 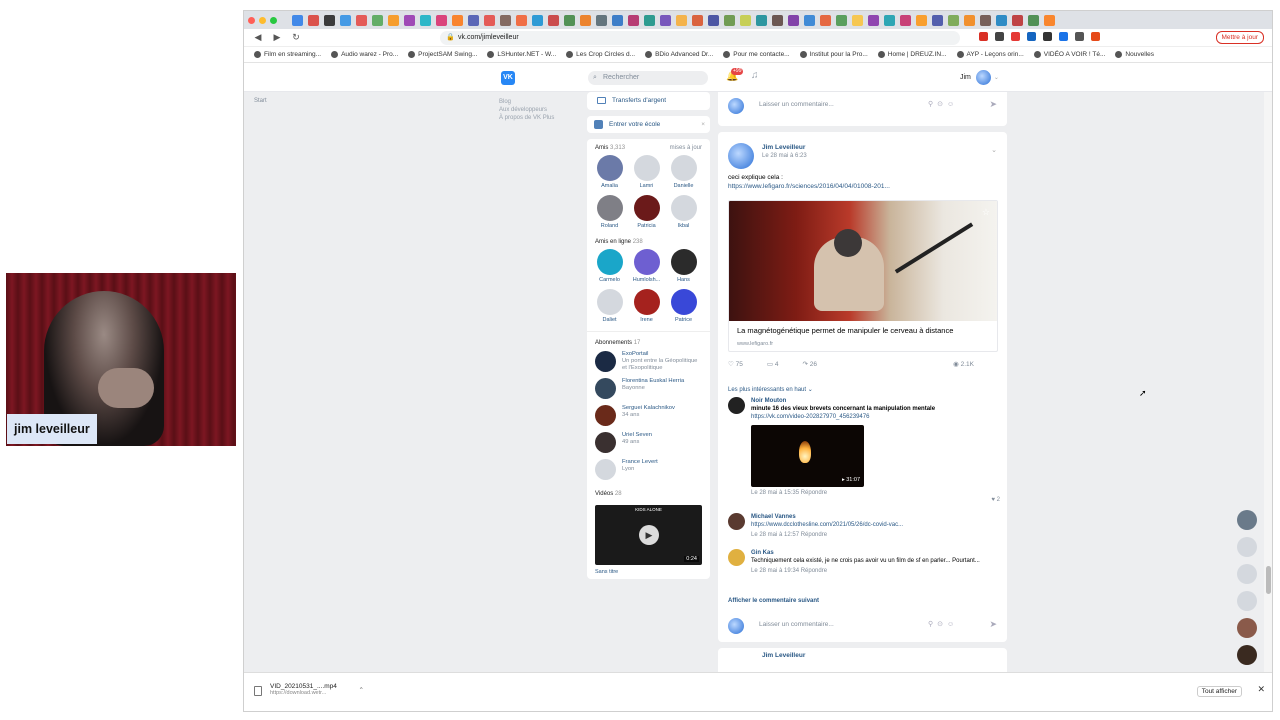 What do you see at coordinates (862, 109) in the screenshot?
I see `comment-box: Laisser un commentaire... ⚲⊙☺ ➤` at bounding box center [862, 109].